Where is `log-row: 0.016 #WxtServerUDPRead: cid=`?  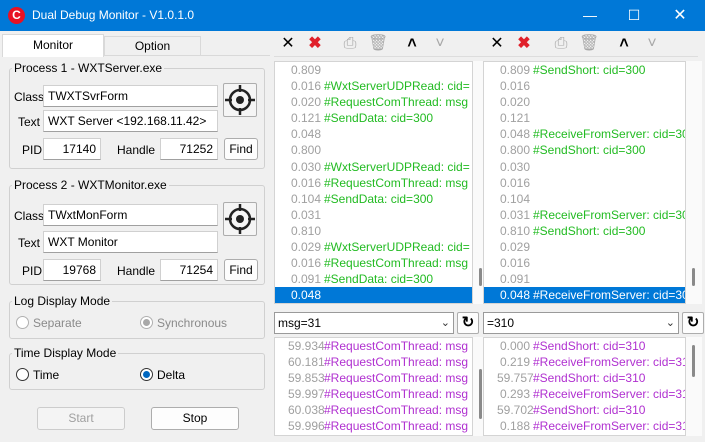 log-row: 0.016 #WxtServerUDPRead: cid= is located at coordinates (373, 86).